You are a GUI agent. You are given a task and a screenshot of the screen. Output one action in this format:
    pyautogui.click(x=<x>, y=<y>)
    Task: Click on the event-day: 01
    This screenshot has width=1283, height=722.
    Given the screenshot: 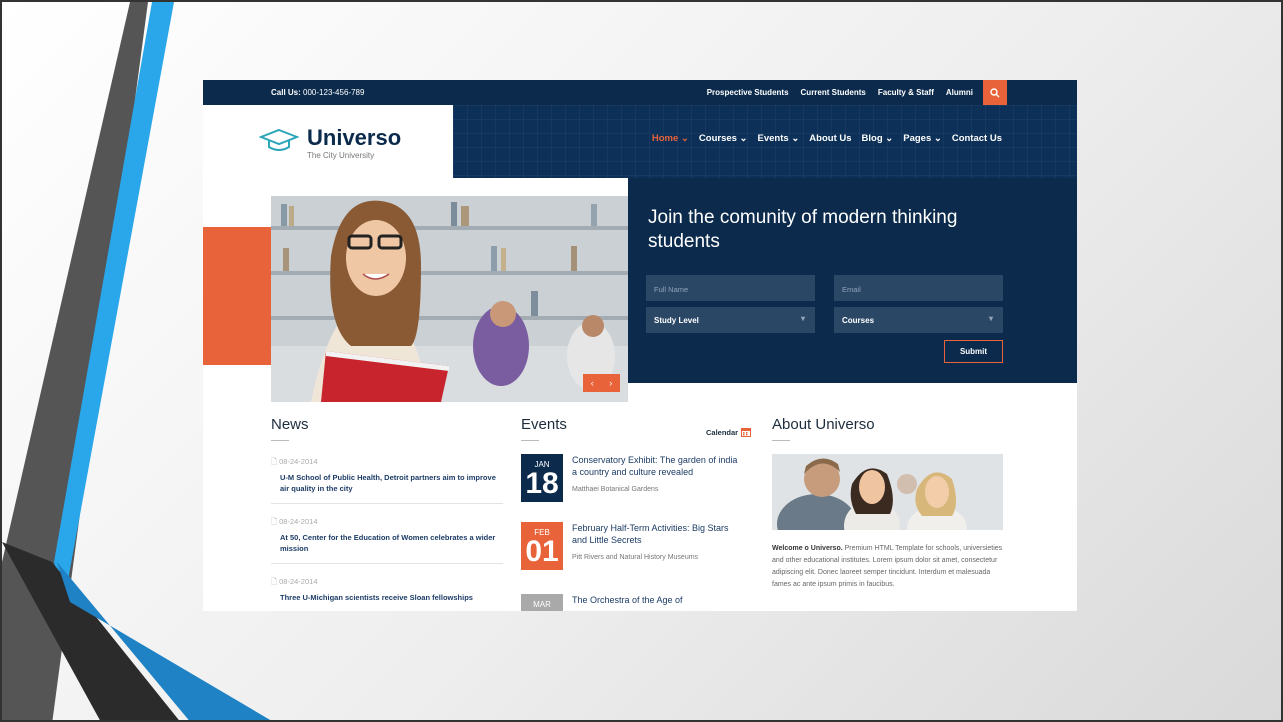 What is the action you would take?
    pyautogui.click(x=542, y=551)
    